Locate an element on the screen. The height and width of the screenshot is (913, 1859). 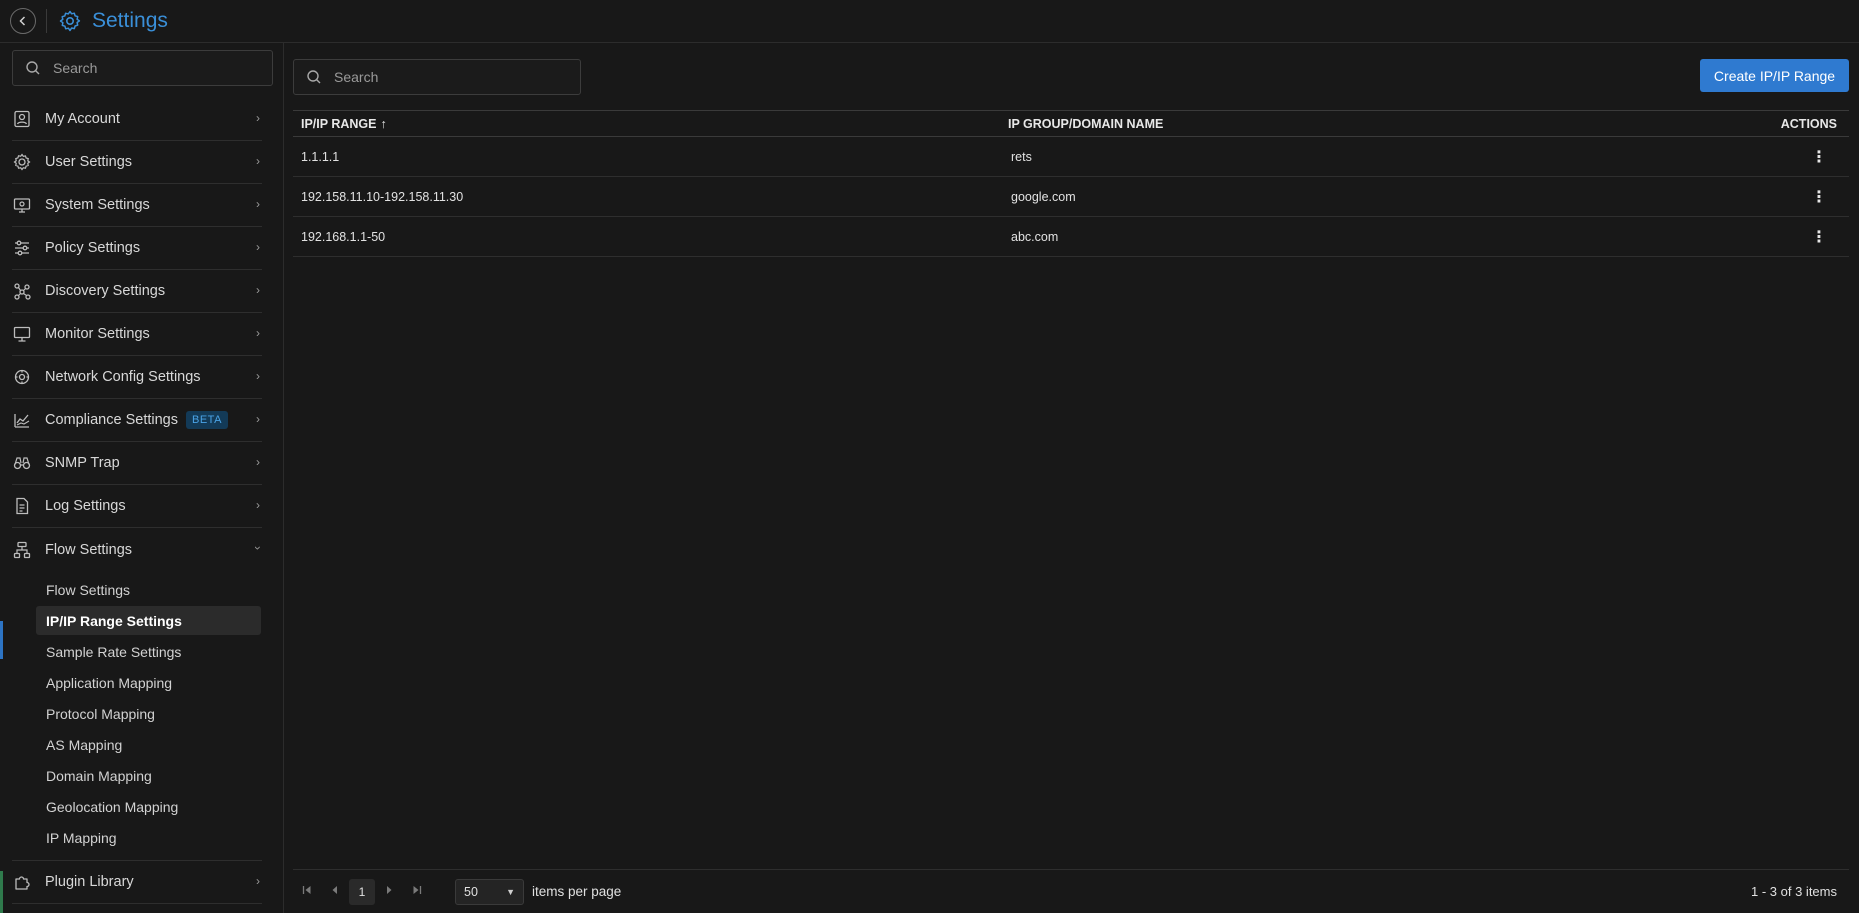
sidebar-item-label: Network Config Settings is located at coordinates (123, 377).